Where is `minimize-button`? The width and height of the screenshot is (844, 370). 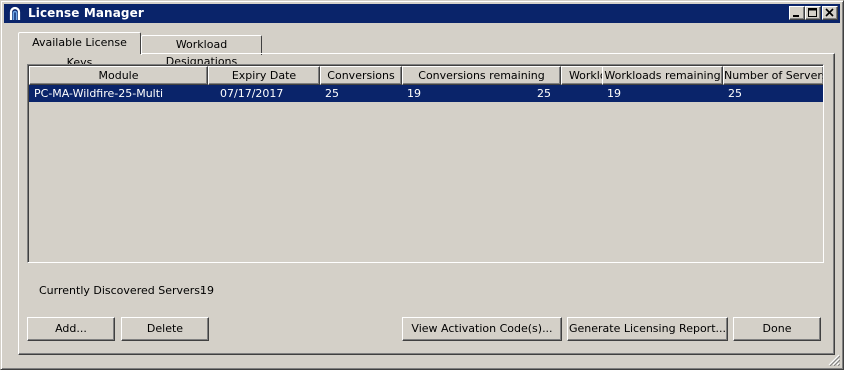 minimize-button is located at coordinates (797, 13).